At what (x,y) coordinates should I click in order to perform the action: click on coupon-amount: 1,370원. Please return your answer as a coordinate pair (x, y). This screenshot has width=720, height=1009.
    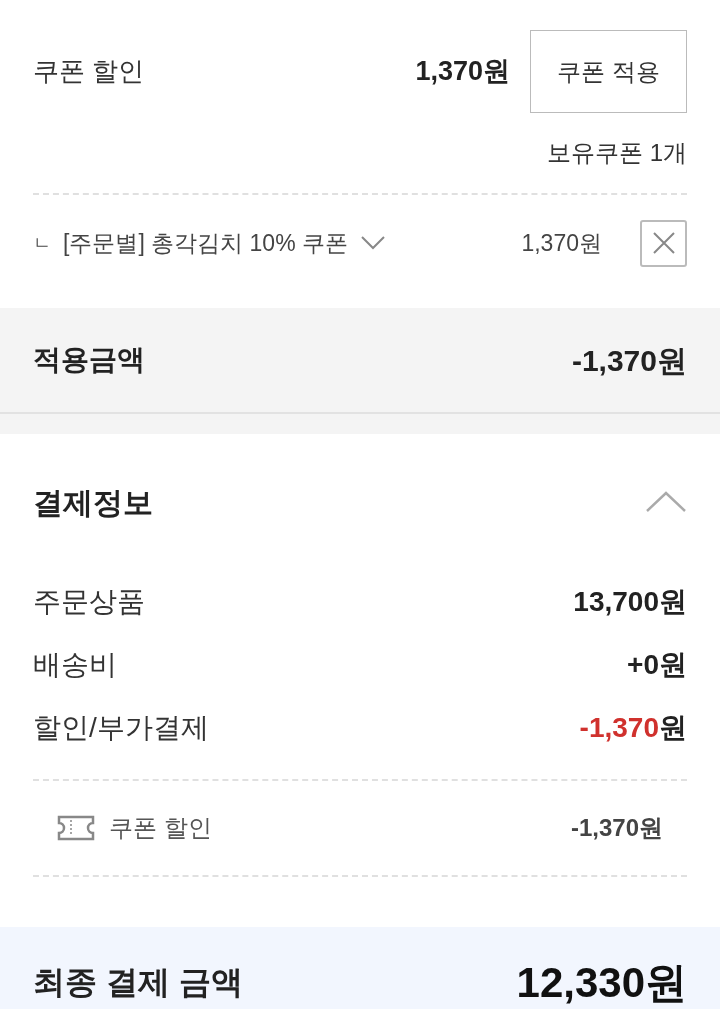
    Looking at the image, I should click on (561, 243).